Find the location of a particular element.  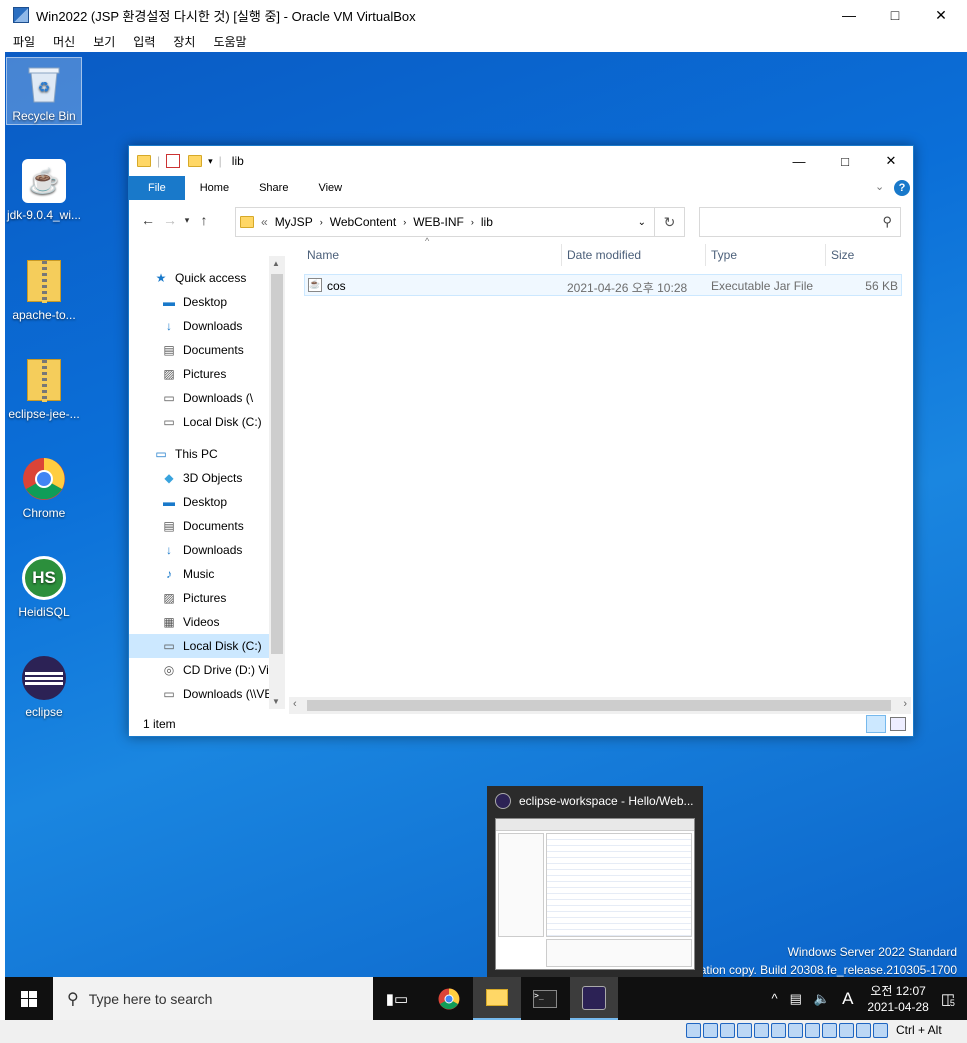

column-header-type: Type is located at coordinates (724, 255).